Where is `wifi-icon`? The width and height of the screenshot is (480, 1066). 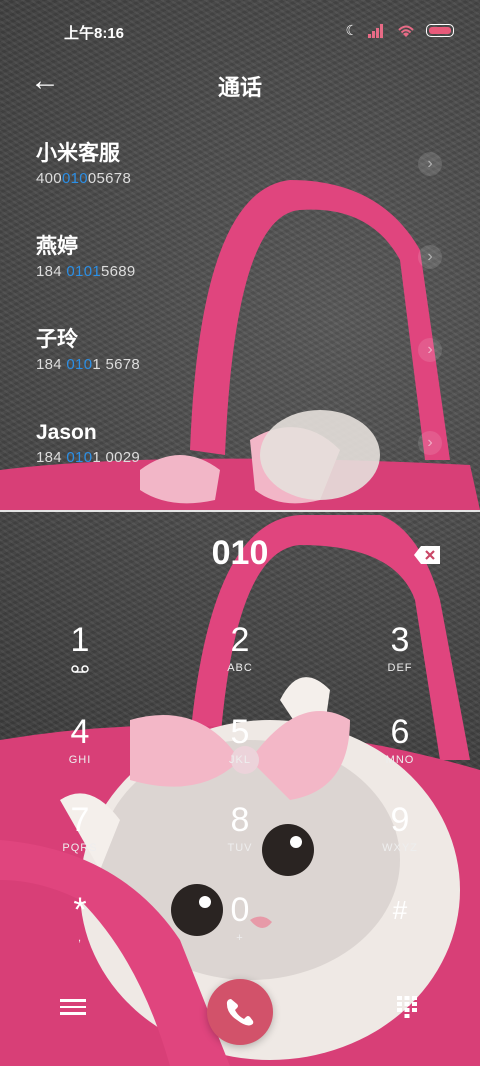 wifi-icon is located at coordinates (406, 31).